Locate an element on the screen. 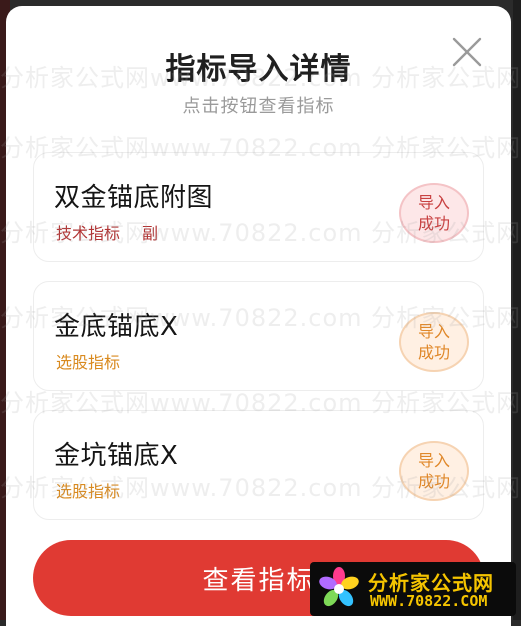  dialog-subtitle: 点击按钮查看指标 is located at coordinates (258, 106).